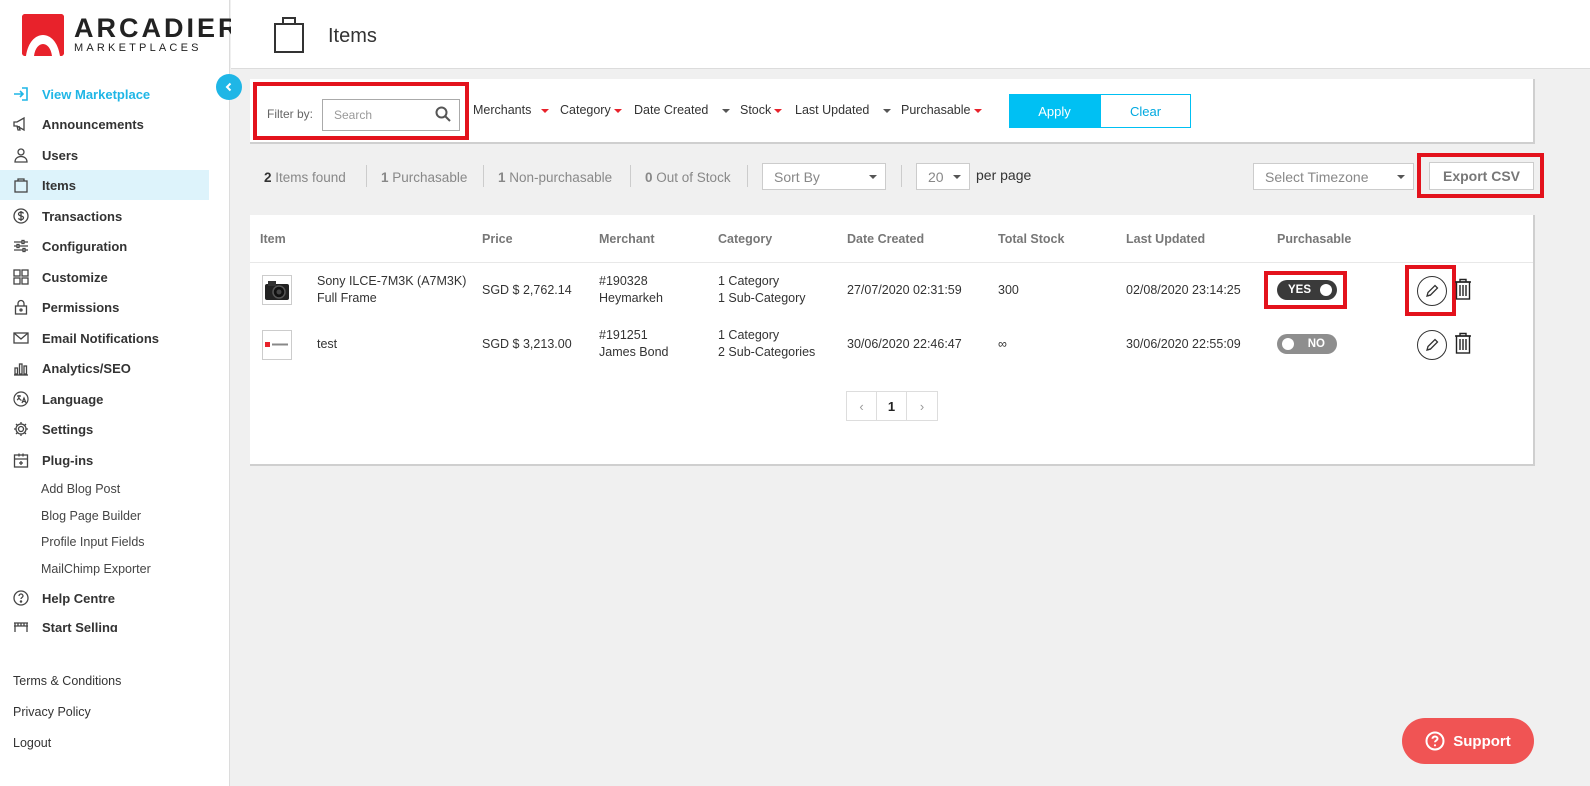 The height and width of the screenshot is (786, 1590). I want to click on item-date-created: 30/06/2020 22:46:47, so click(904, 344).